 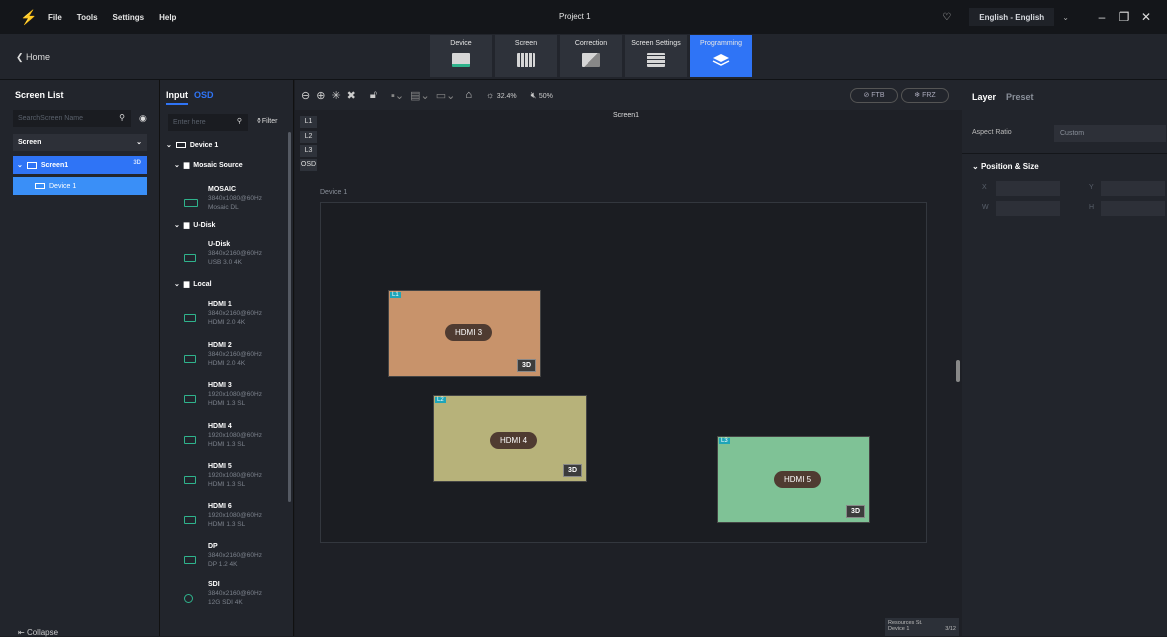 I want to click on w-field, so click(x=1028, y=208).